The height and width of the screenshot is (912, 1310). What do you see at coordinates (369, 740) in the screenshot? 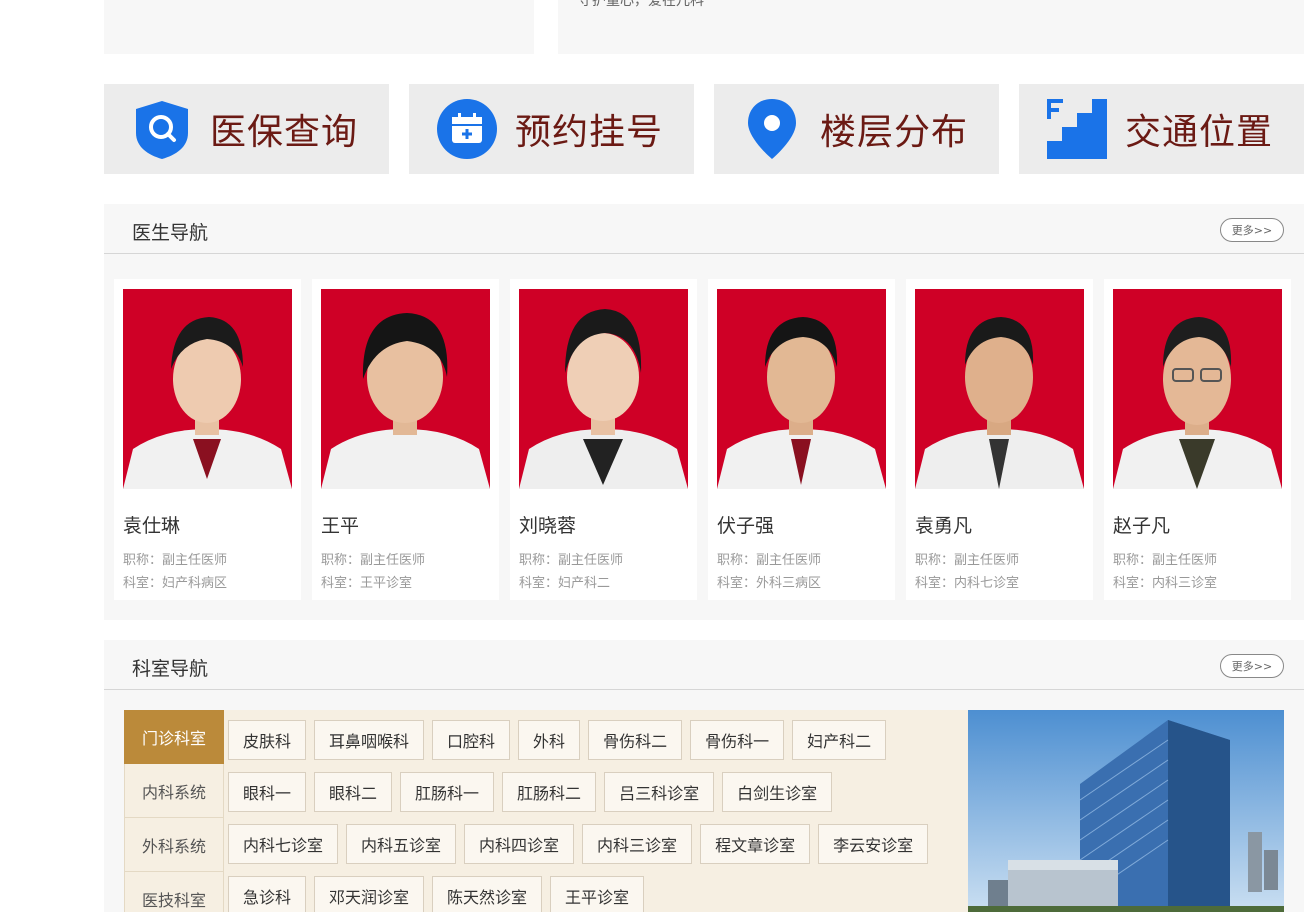
I see `dept-link: 耳鼻咽喉科` at bounding box center [369, 740].